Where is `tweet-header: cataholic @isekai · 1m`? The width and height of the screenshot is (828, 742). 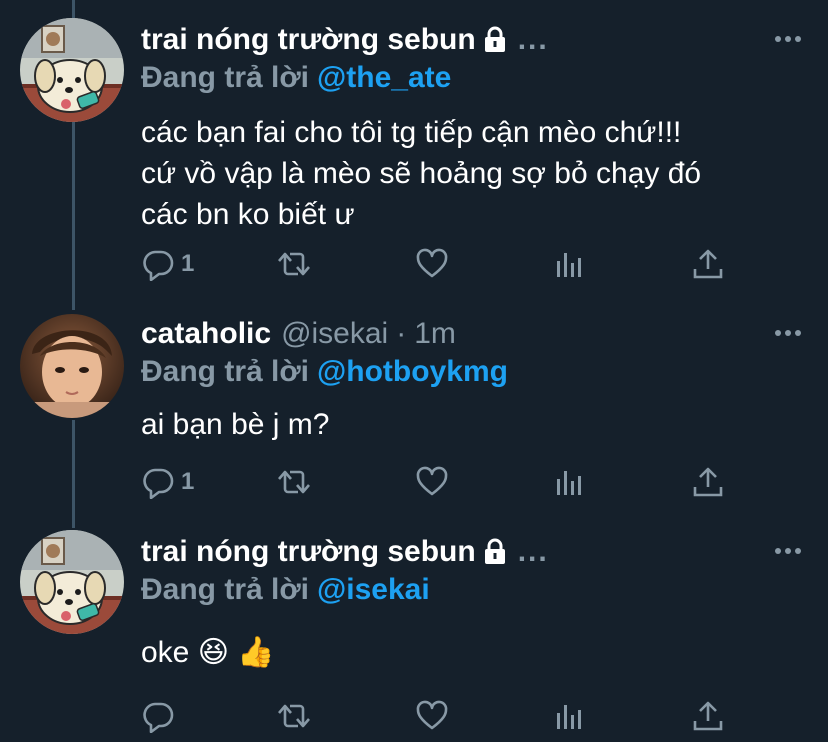
tweet-header: cataholic @isekai · 1m is located at coordinates (298, 334).